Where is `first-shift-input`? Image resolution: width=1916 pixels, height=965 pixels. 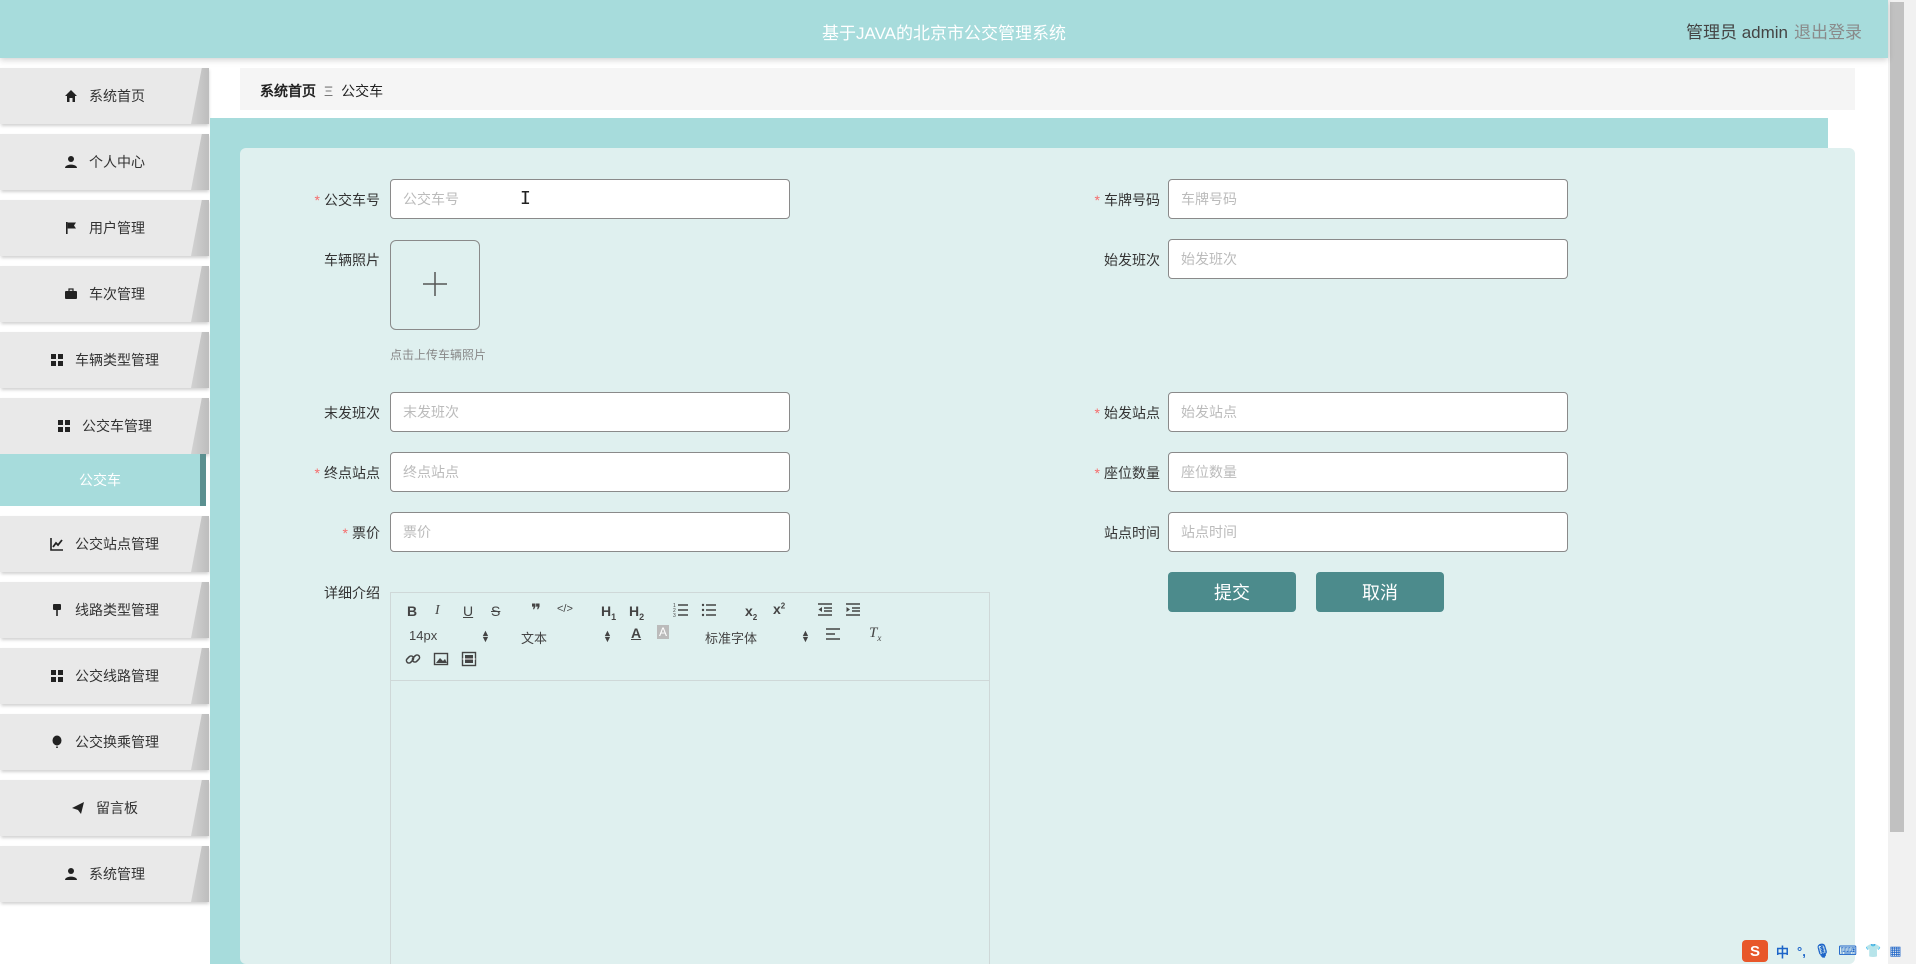 first-shift-input is located at coordinates (1368, 259).